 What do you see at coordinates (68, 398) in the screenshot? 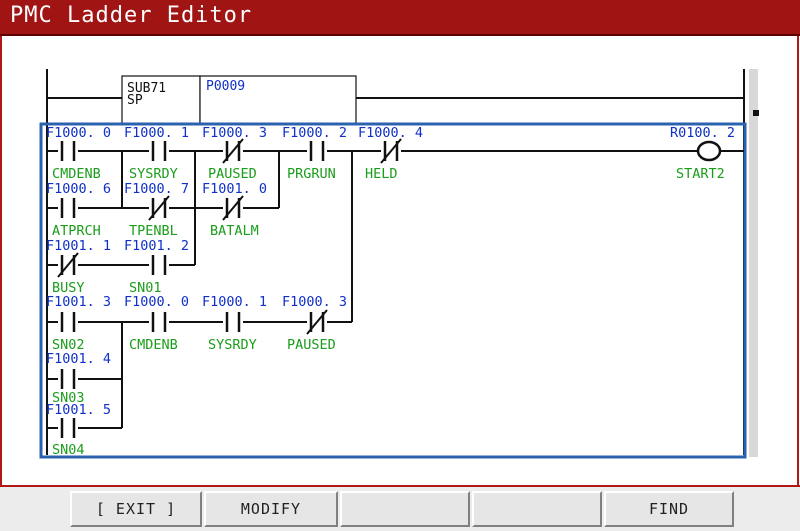
I see `sym-r5-1: SN03` at bounding box center [68, 398].